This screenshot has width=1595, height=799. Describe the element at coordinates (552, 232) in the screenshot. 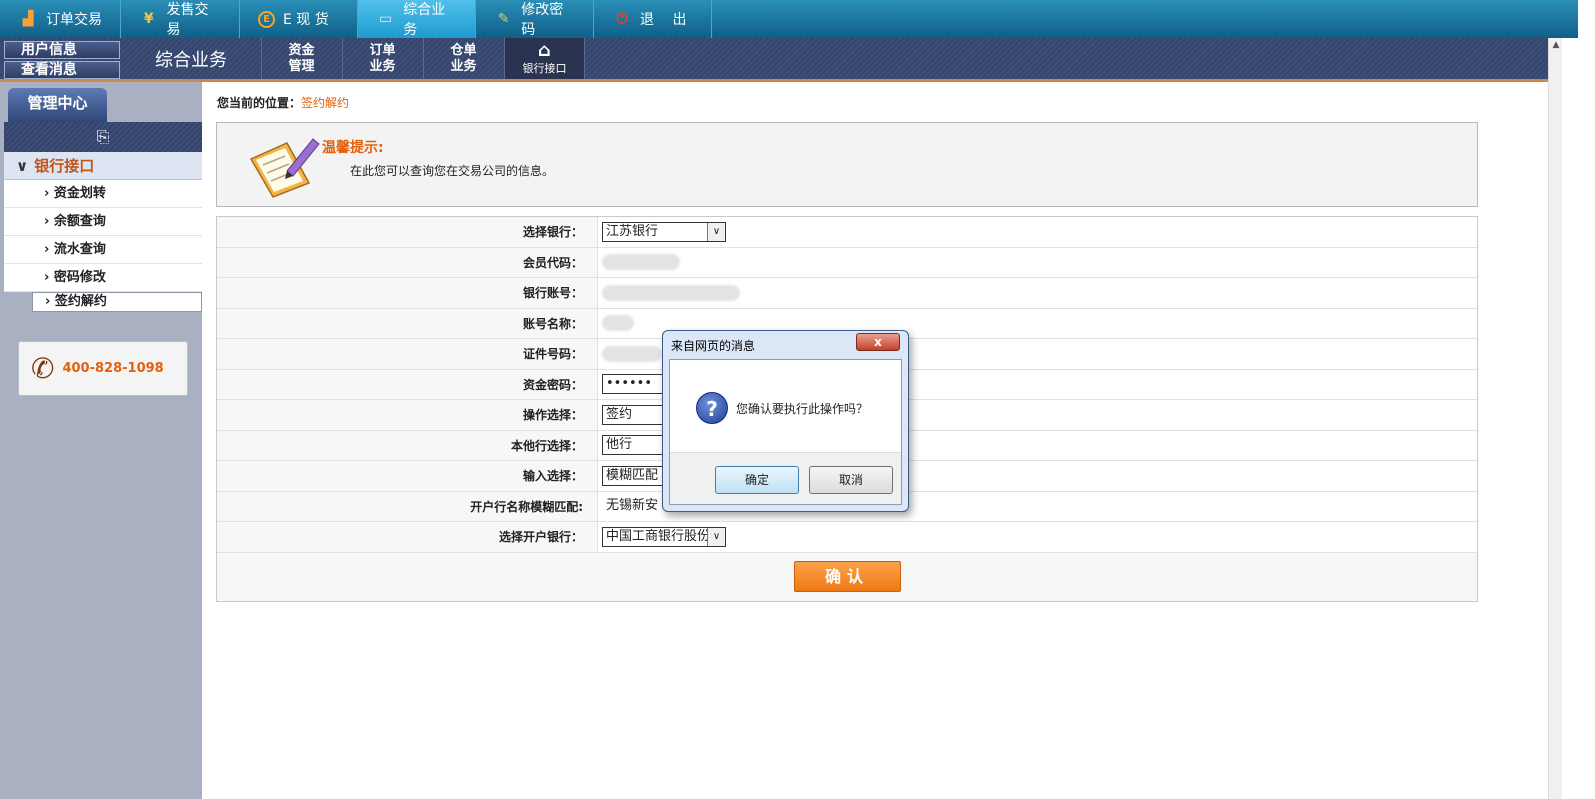

I see `form-label: 选择银行：` at that location.